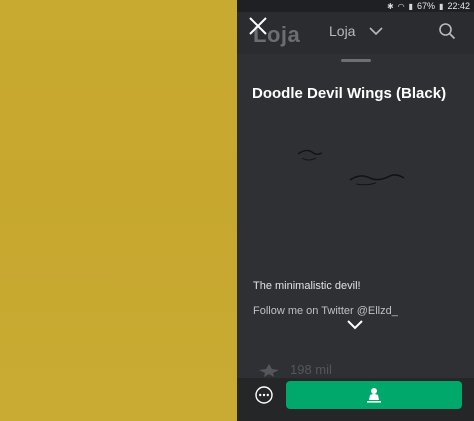  I want to click on item-title: Doodle Devil Wings (Black), so click(349, 93).